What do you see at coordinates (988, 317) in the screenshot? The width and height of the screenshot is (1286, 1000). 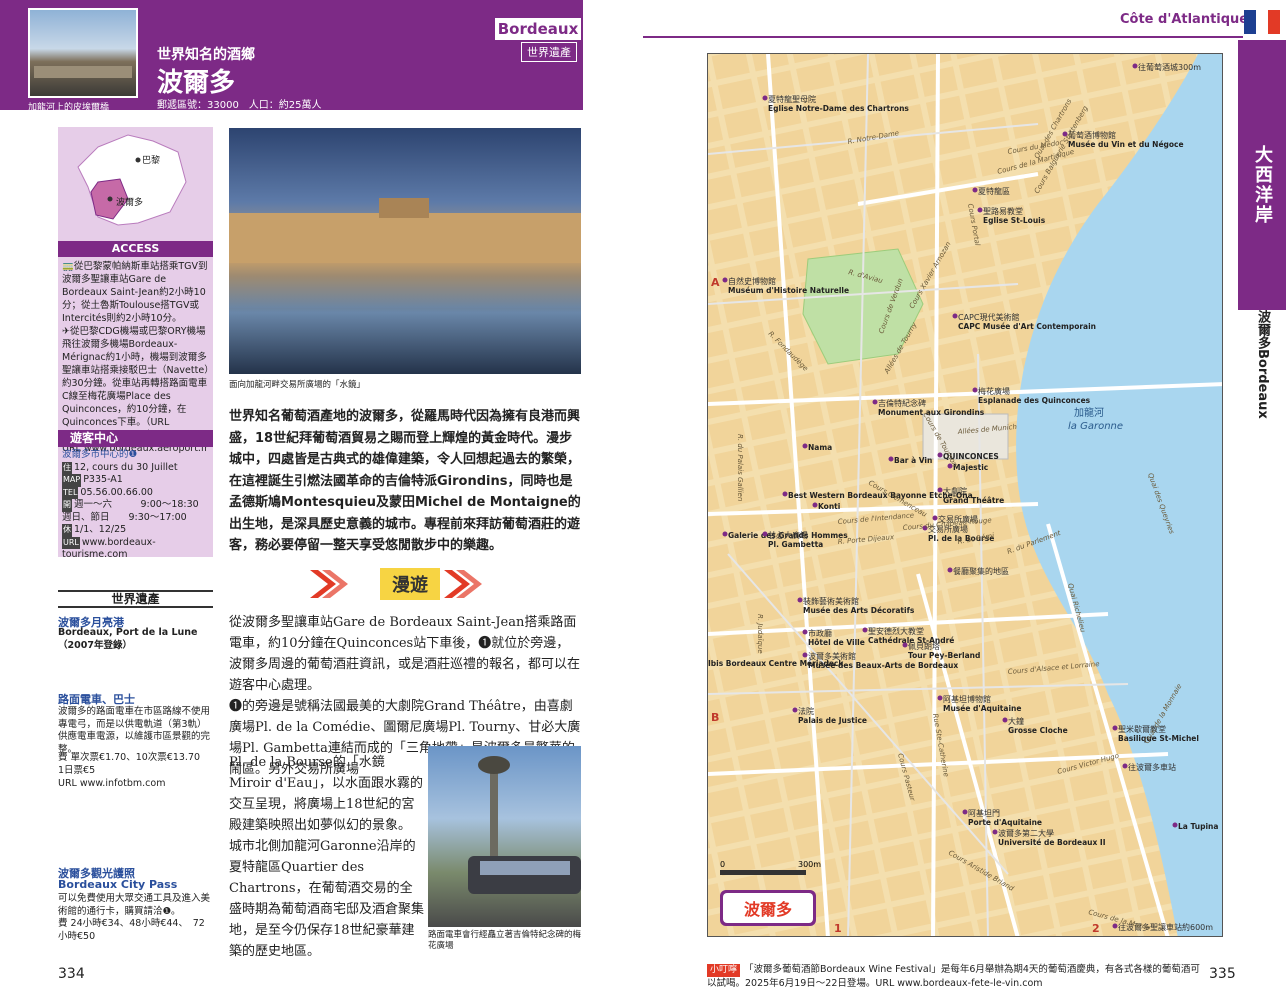 I see `map-poi-label-zh: CAPC現代美術館` at bounding box center [988, 317].